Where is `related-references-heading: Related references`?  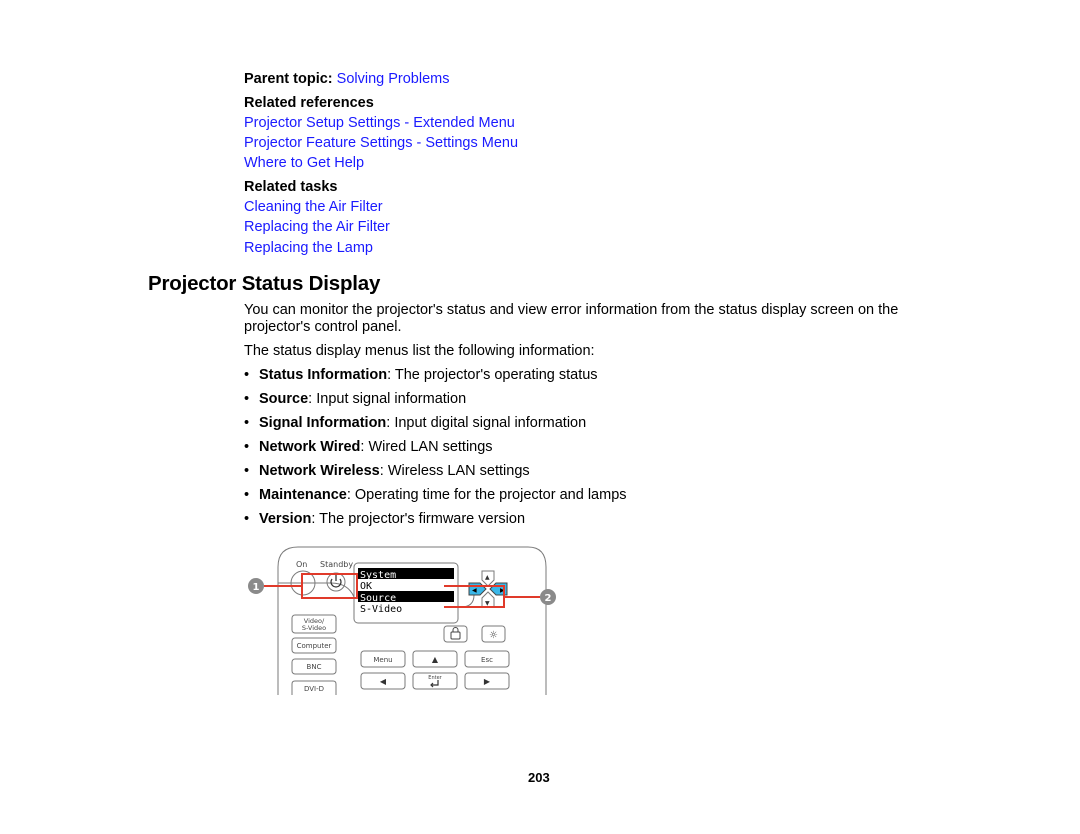
related-references-heading: Related references is located at coordinates (309, 103).